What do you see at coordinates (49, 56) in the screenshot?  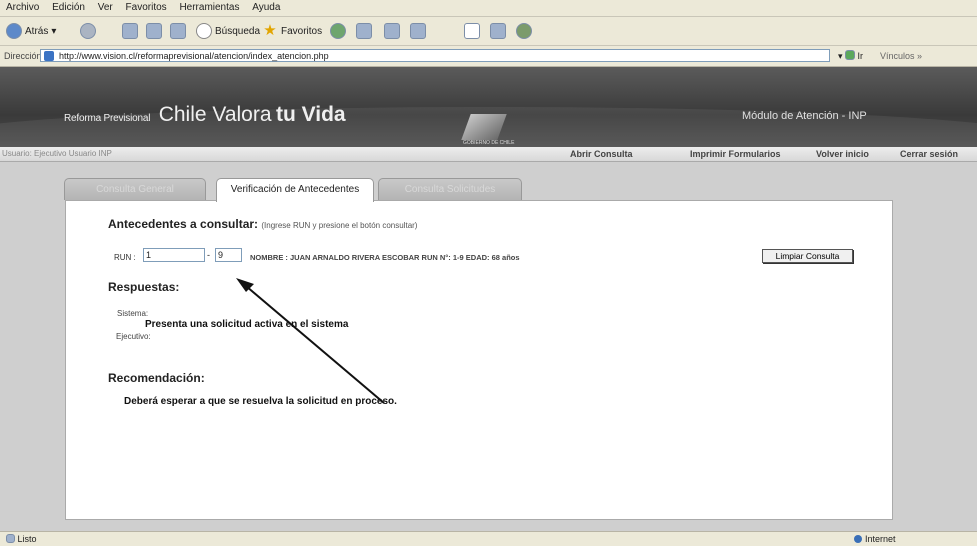 I see `ie-page-icon` at bounding box center [49, 56].